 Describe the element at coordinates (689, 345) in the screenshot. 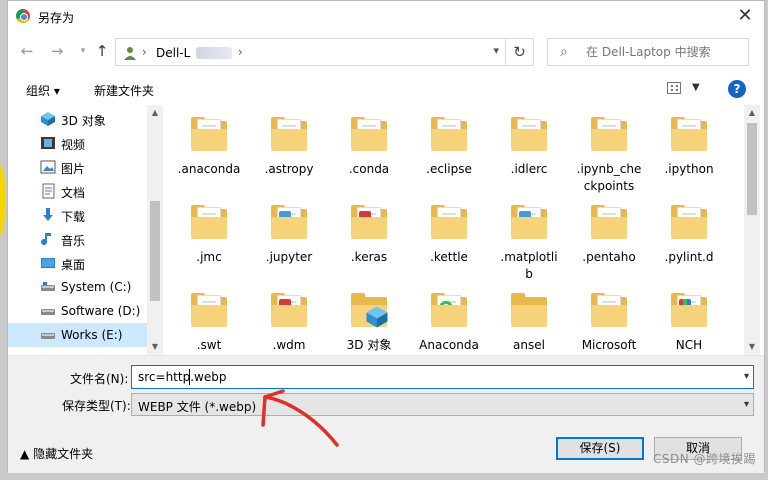

I see `folder-name: NCH` at that location.